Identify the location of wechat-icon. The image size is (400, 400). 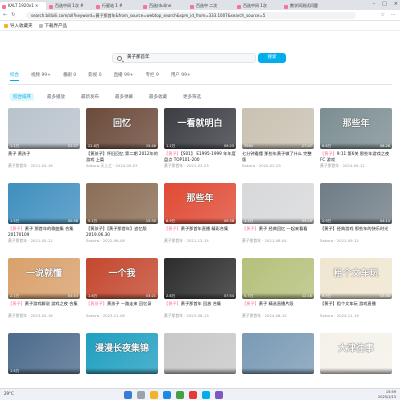
(180, 395).